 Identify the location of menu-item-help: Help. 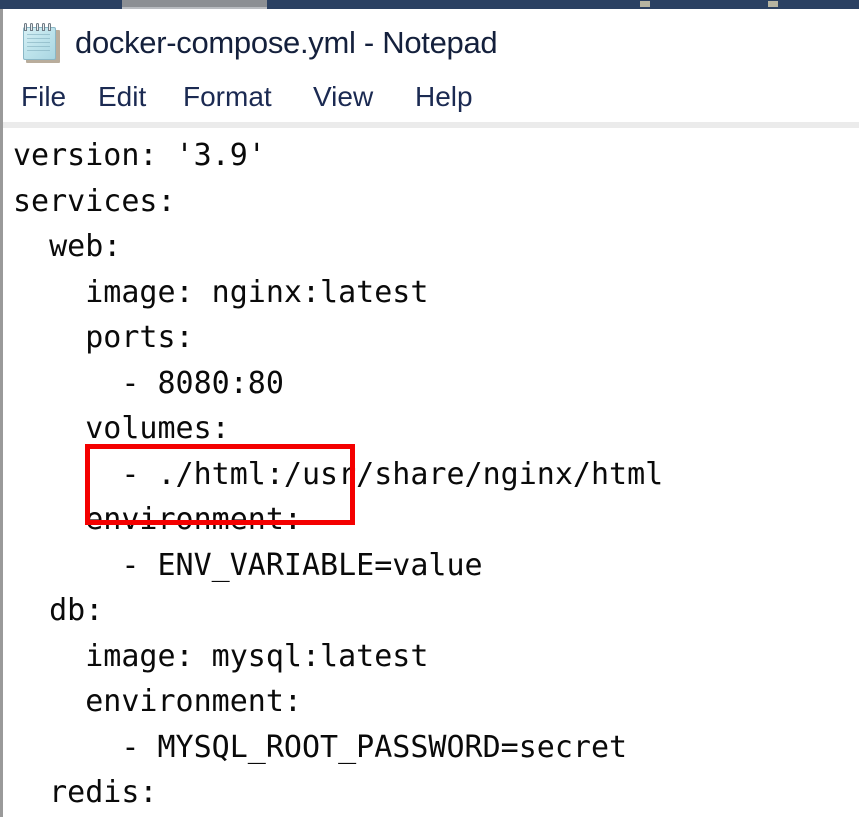
(444, 97).